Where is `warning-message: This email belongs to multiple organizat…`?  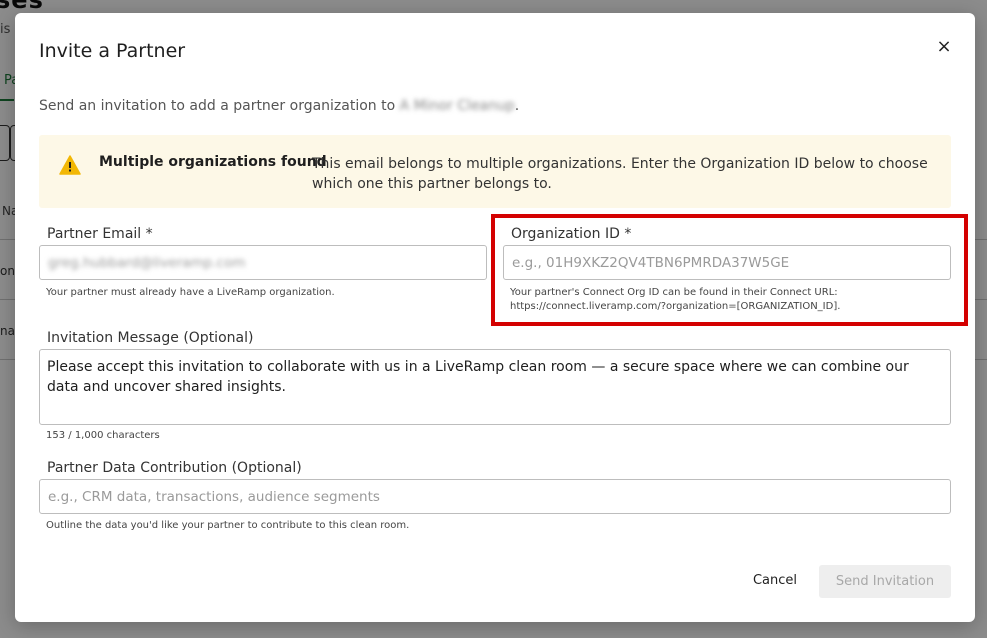
warning-message: This email belongs to multiple organizat… is located at coordinates (620, 174).